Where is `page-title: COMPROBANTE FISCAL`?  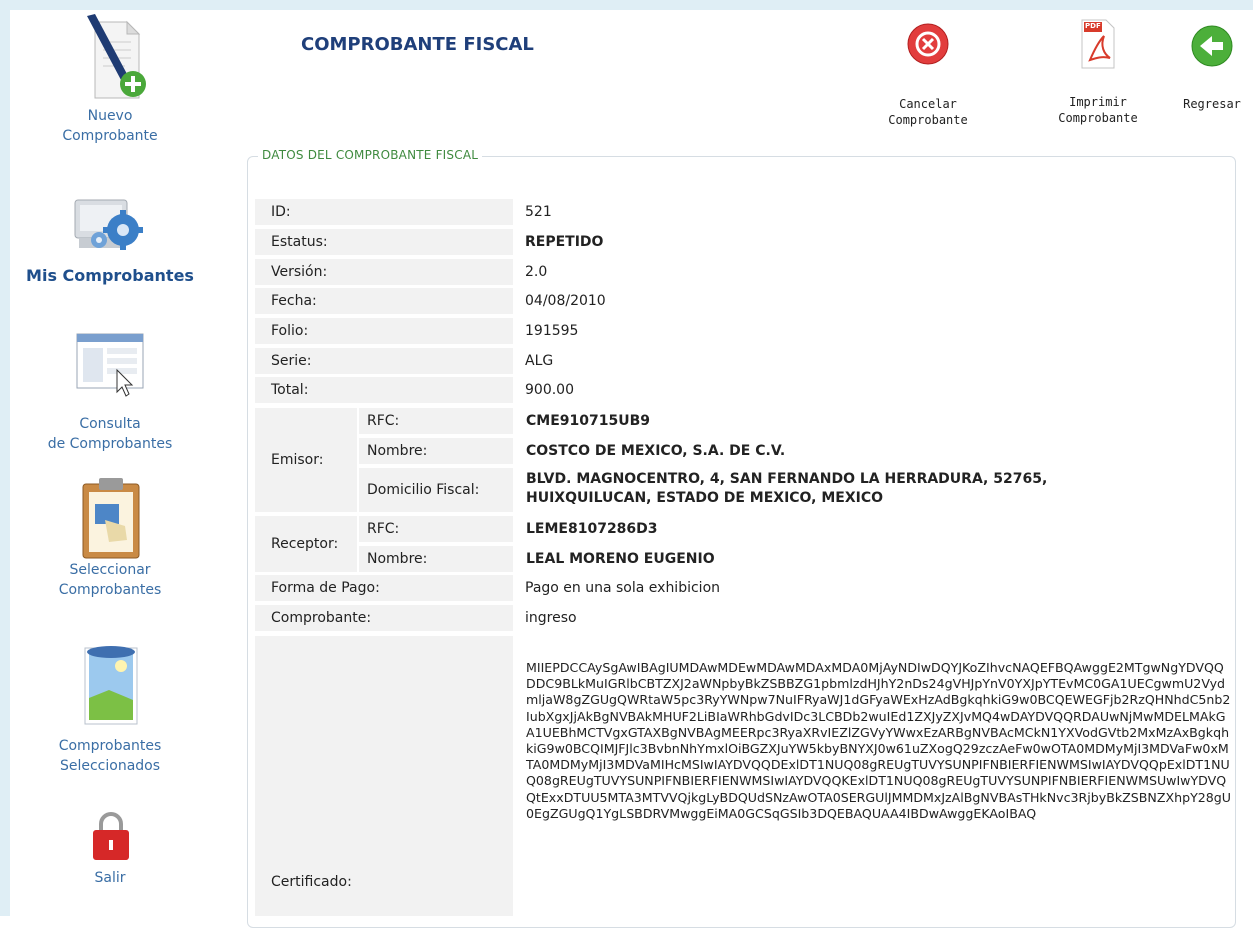 page-title: COMPROBANTE FISCAL is located at coordinates (417, 44).